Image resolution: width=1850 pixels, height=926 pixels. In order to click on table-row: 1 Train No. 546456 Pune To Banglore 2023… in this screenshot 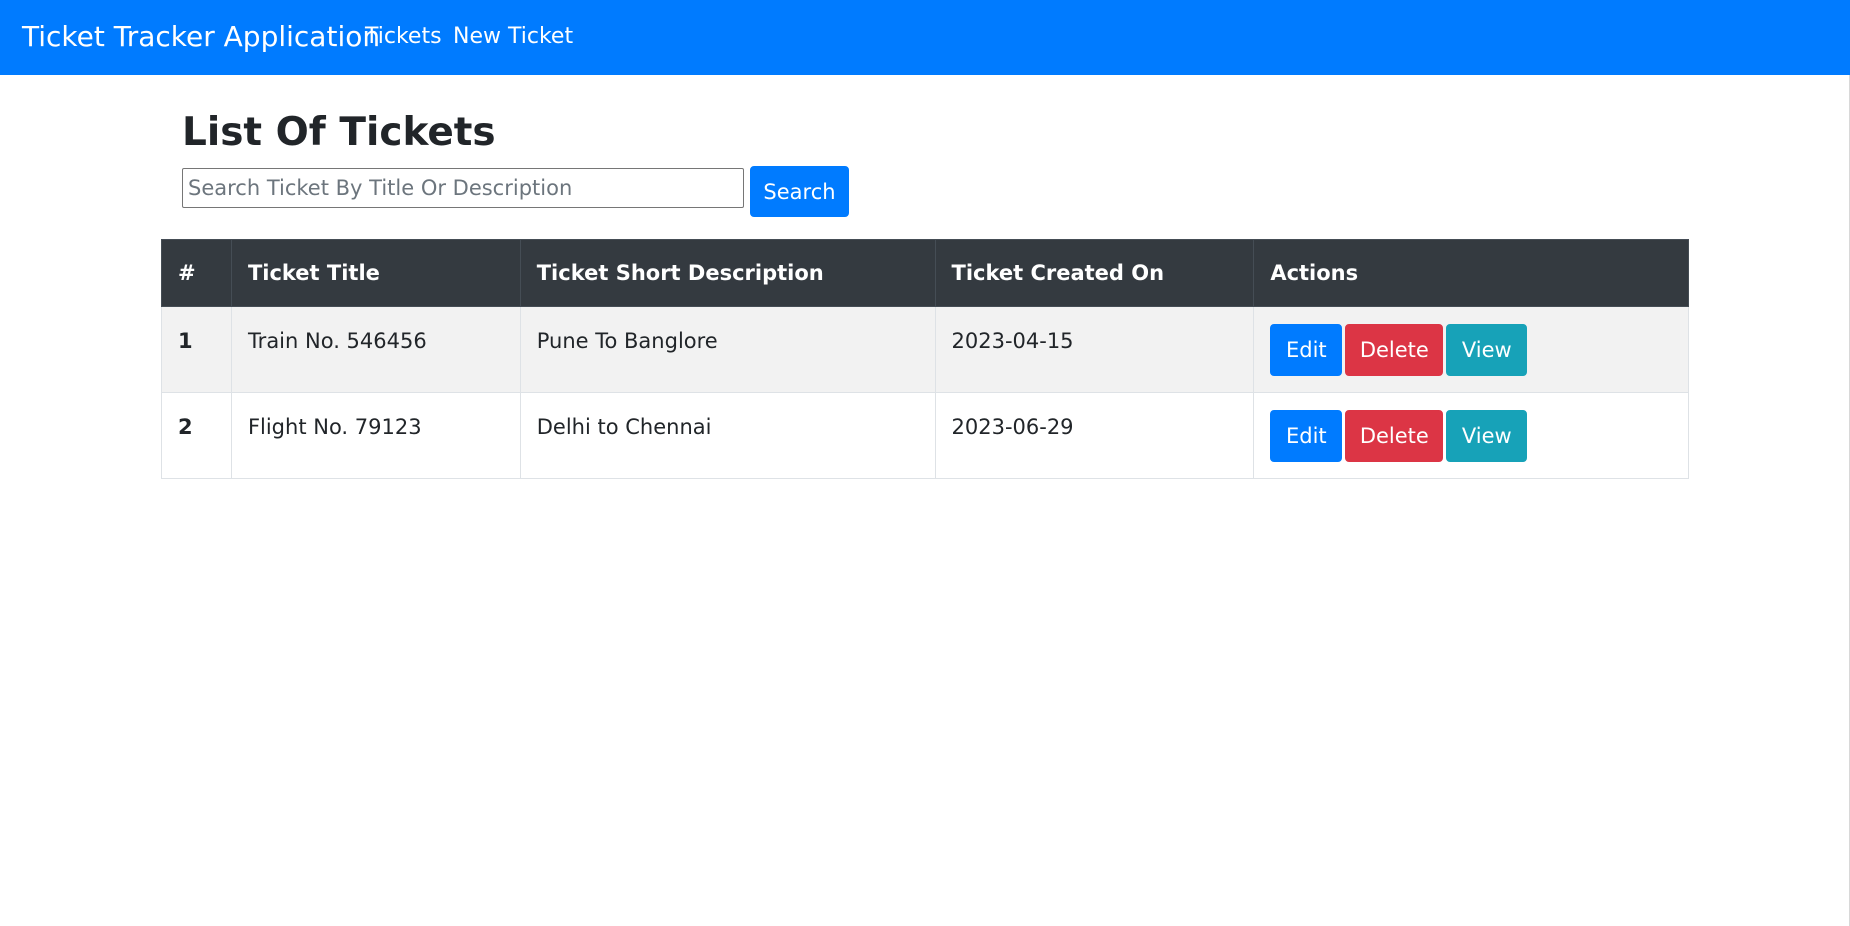, I will do `click(925, 349)`.